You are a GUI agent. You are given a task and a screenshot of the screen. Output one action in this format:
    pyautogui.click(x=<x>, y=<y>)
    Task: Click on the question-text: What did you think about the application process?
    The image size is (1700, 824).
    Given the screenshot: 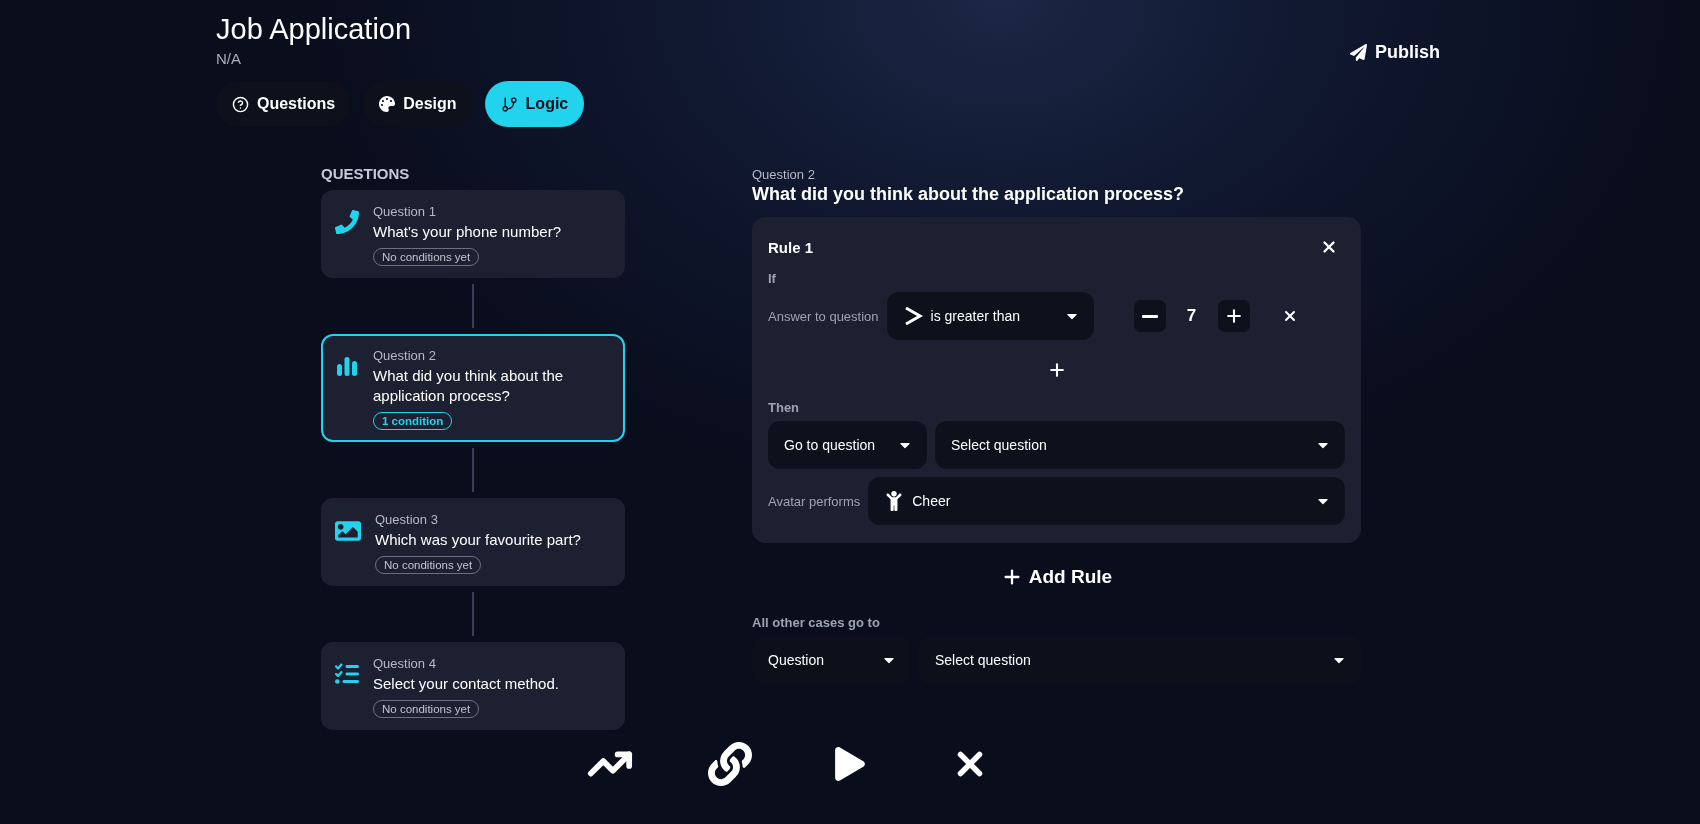 What is the action you would take?
    pyautogui.click(x=469, y=386)
    